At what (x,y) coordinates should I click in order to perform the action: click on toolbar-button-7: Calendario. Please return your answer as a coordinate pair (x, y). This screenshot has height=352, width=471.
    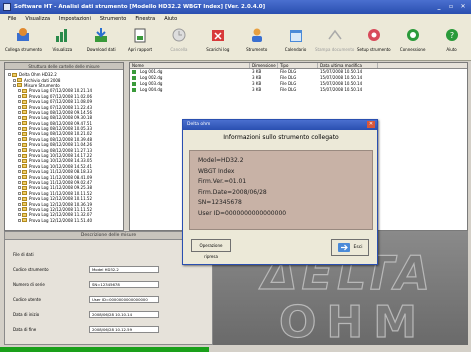
    Looking at the image, I should click on (295, 41).